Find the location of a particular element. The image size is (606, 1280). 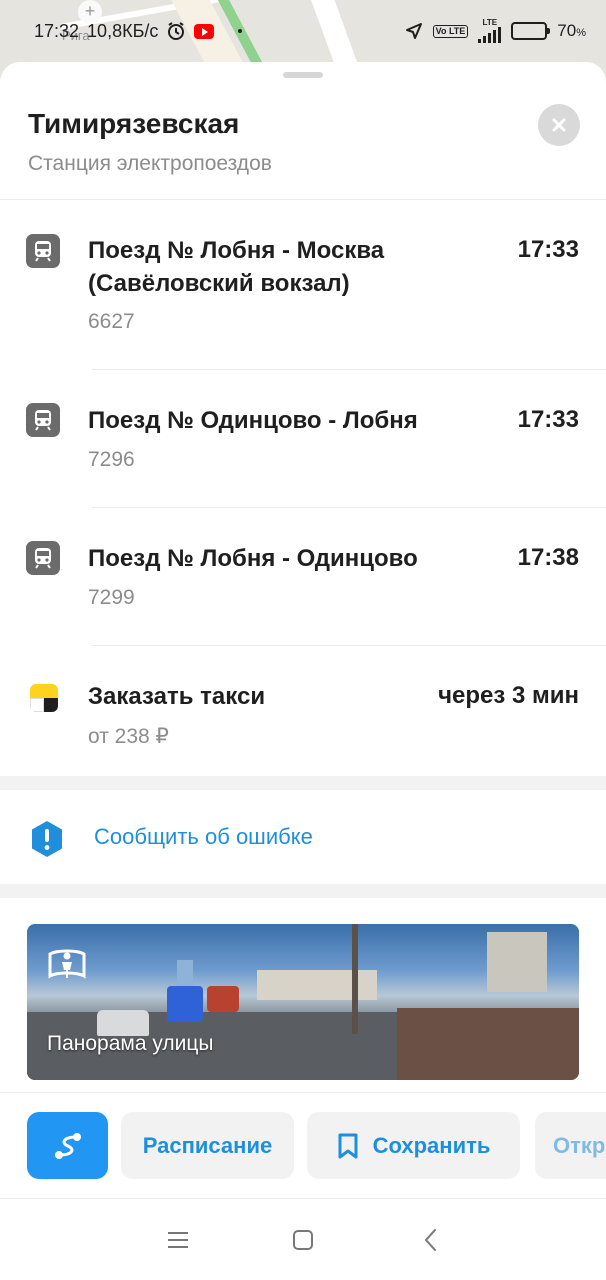

taxi-title: Заказать такси is located at coordinates (177, 696).